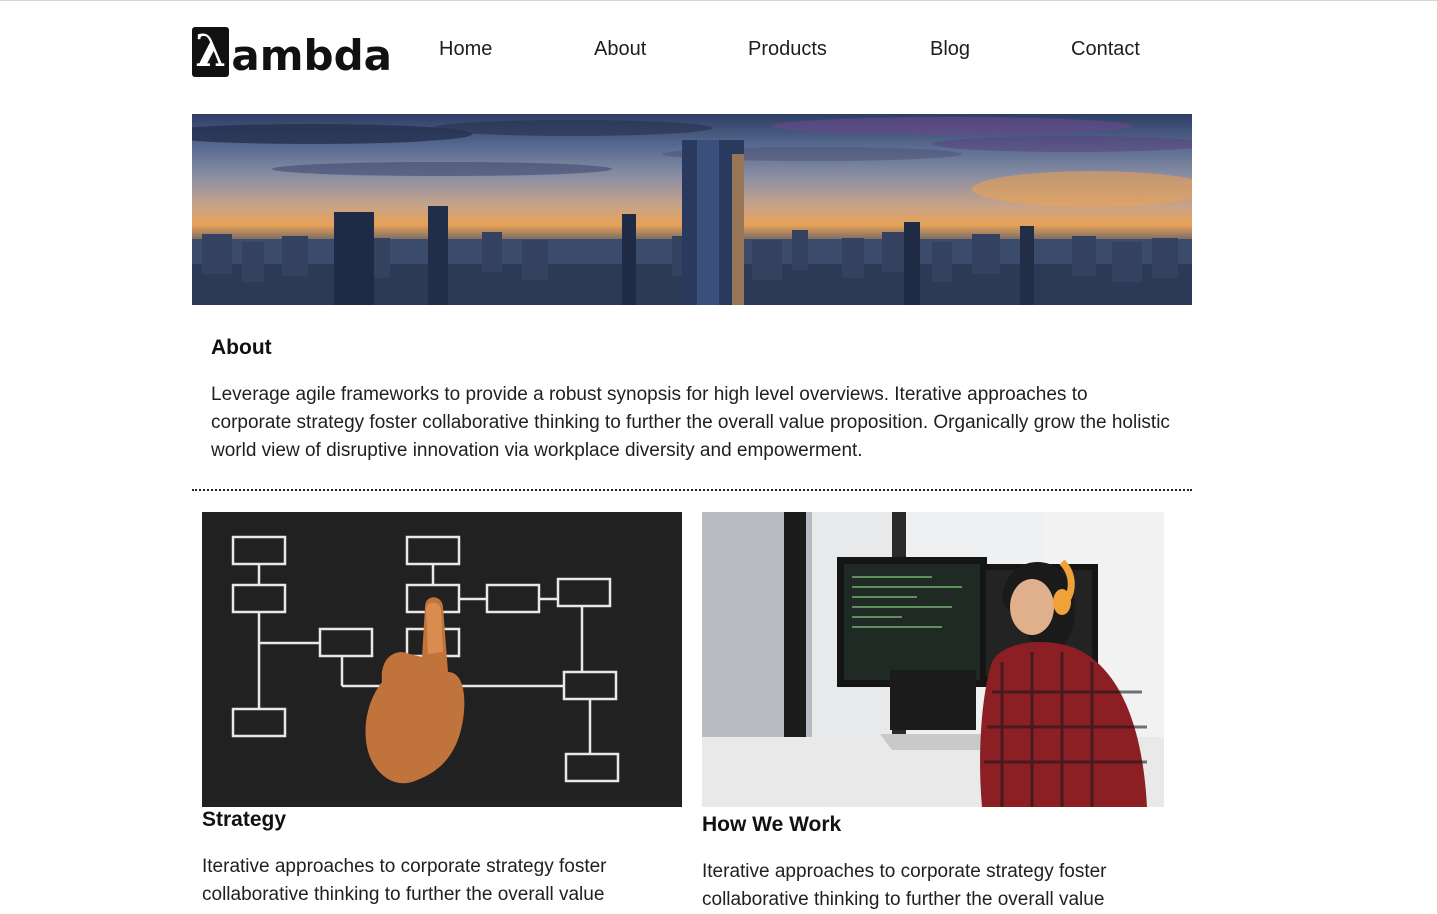  I want to click on how-we-work-image, so click(933, 659).